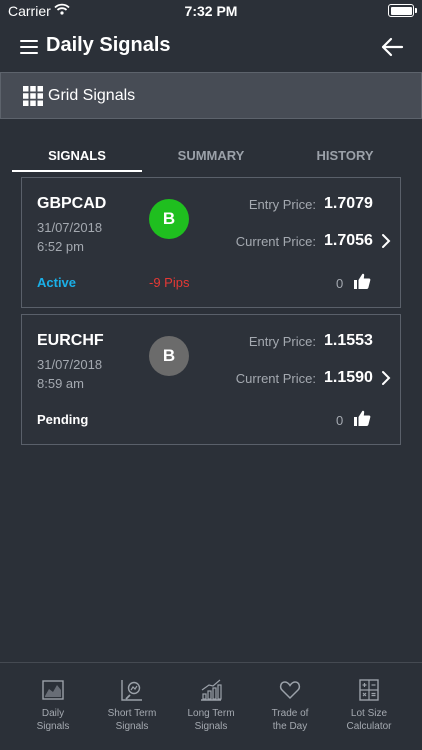  I want to click on page-title: Daily Signals, so click(108, 45).